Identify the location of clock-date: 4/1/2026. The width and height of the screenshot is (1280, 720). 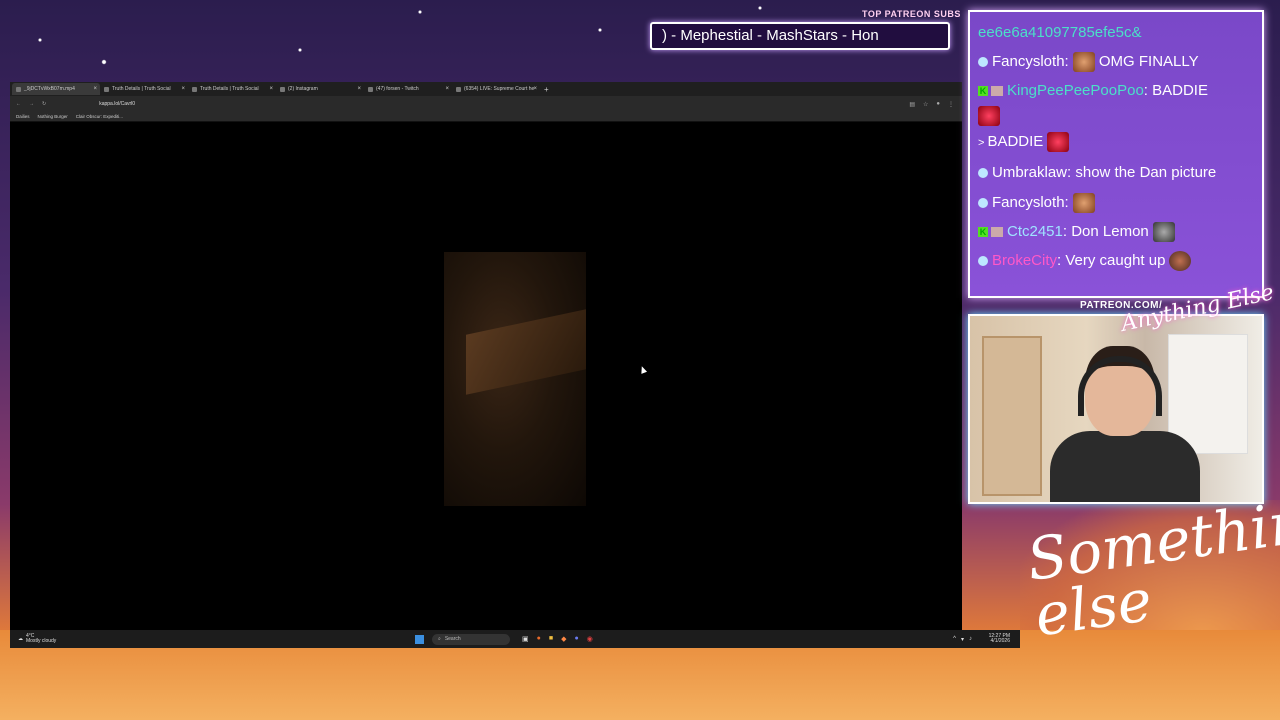
(1000, 641).